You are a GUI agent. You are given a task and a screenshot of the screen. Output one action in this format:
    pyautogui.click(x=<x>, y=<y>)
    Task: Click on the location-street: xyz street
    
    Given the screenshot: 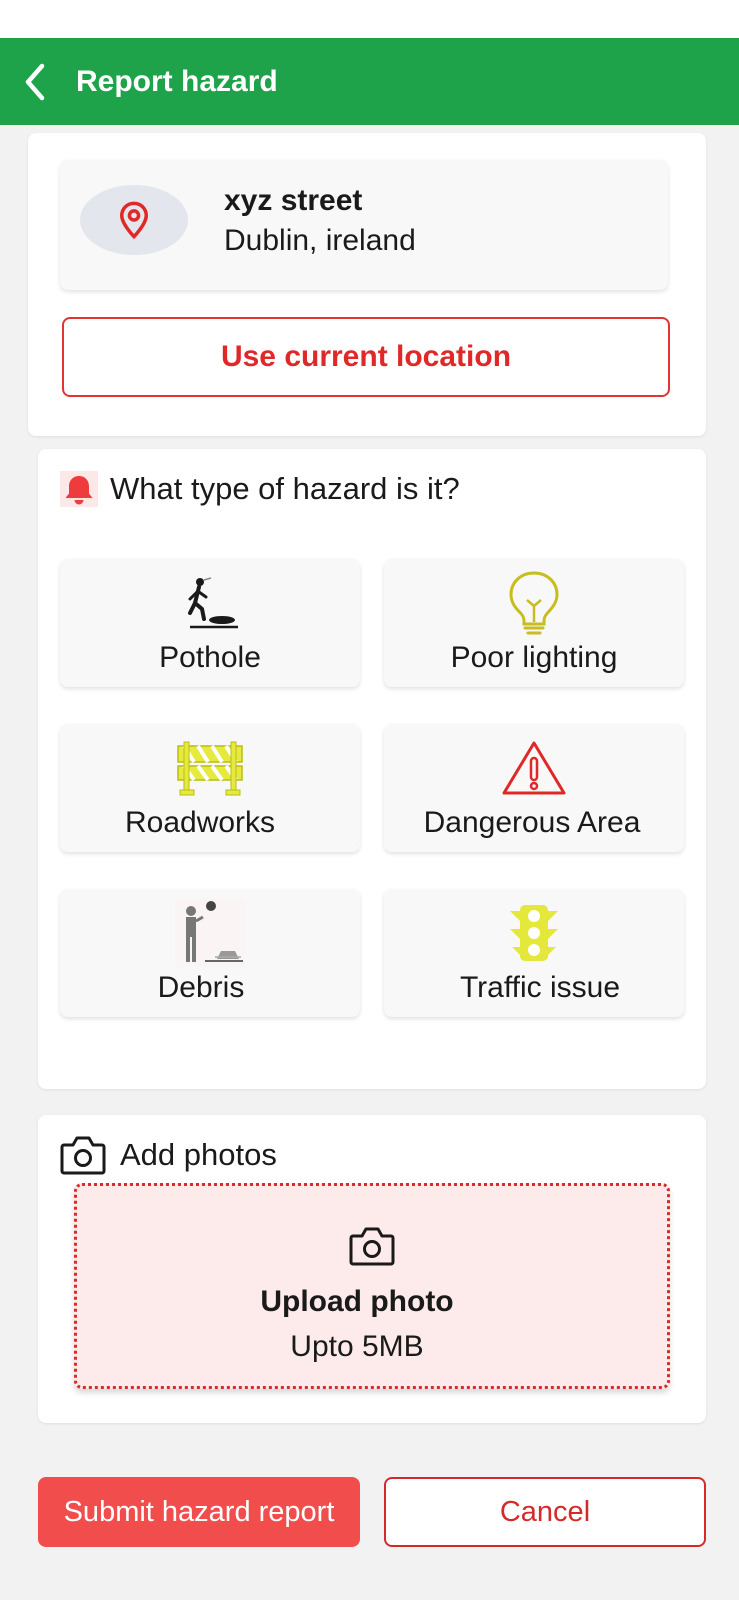 What is the action you would take?
    pyautogui.click(x=293, y=200)
    